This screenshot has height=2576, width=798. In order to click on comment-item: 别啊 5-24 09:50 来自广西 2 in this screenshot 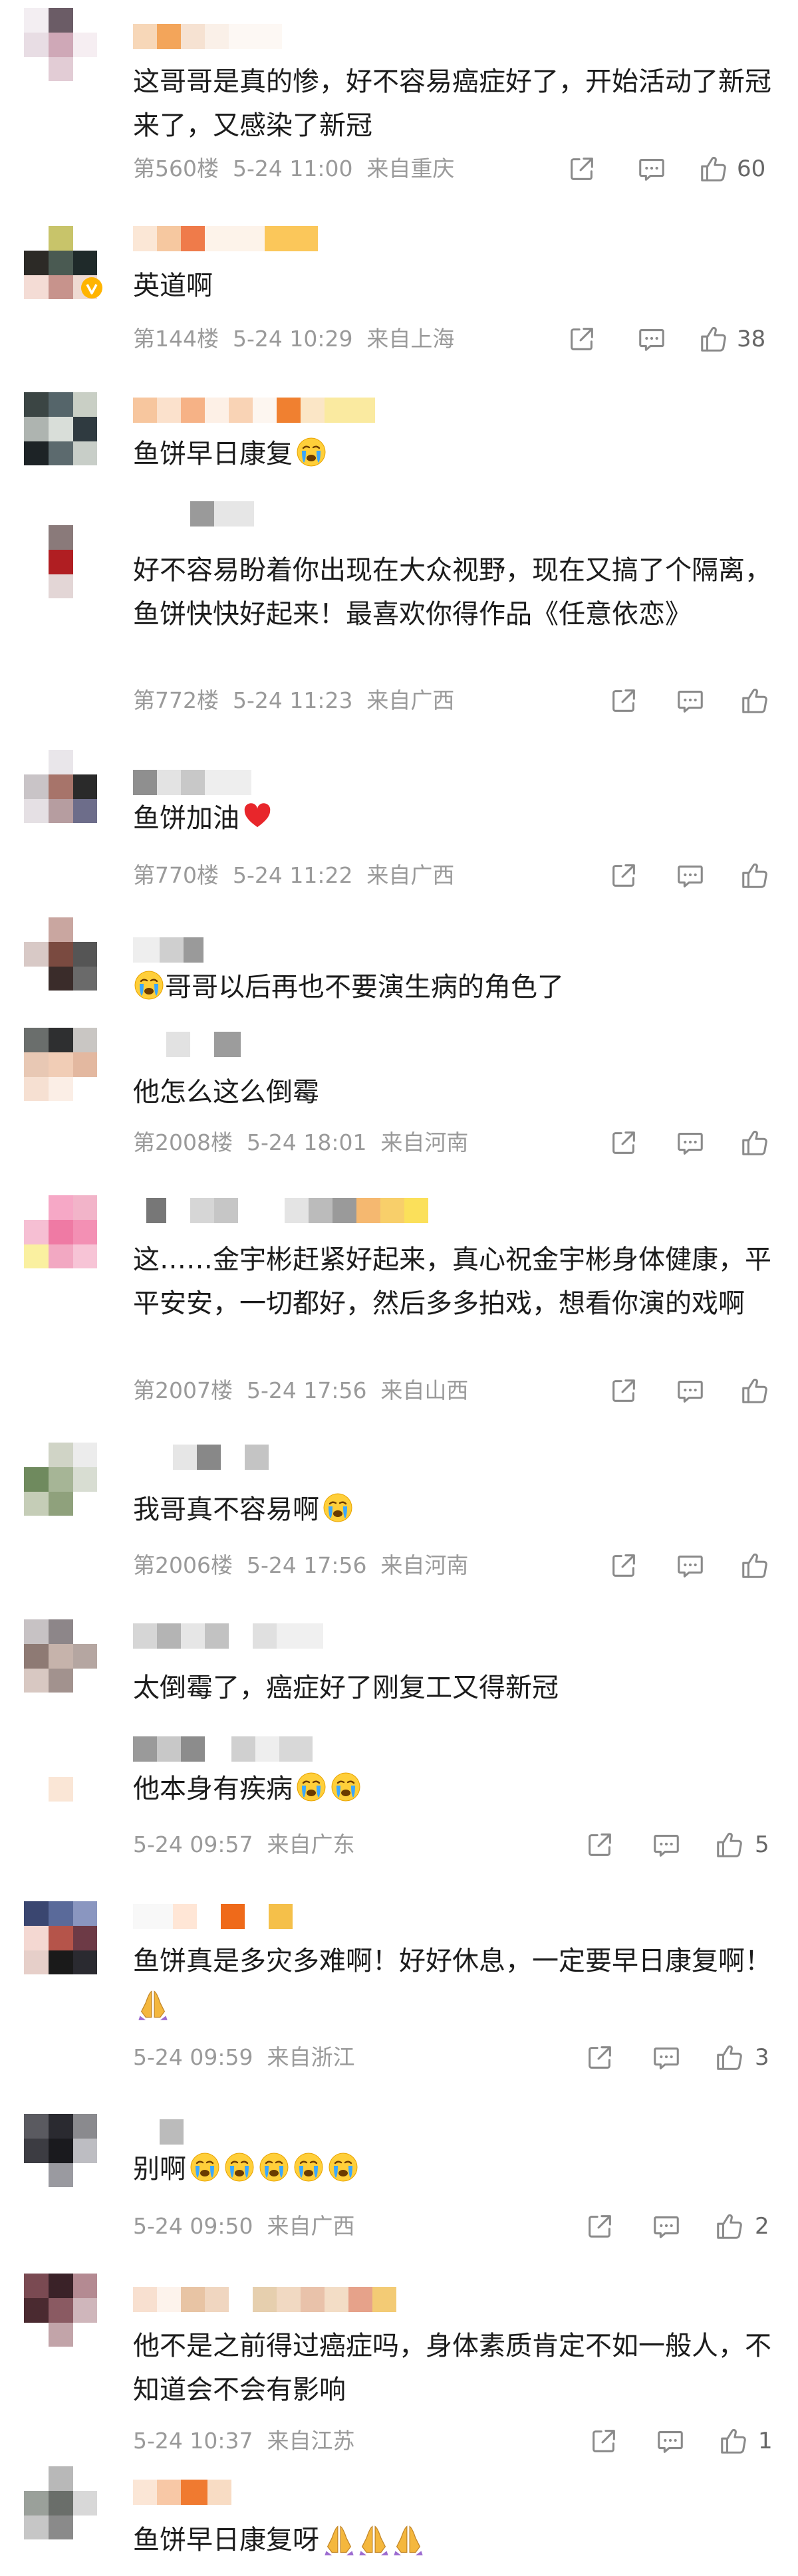, I will do `click(399, 2200)`.